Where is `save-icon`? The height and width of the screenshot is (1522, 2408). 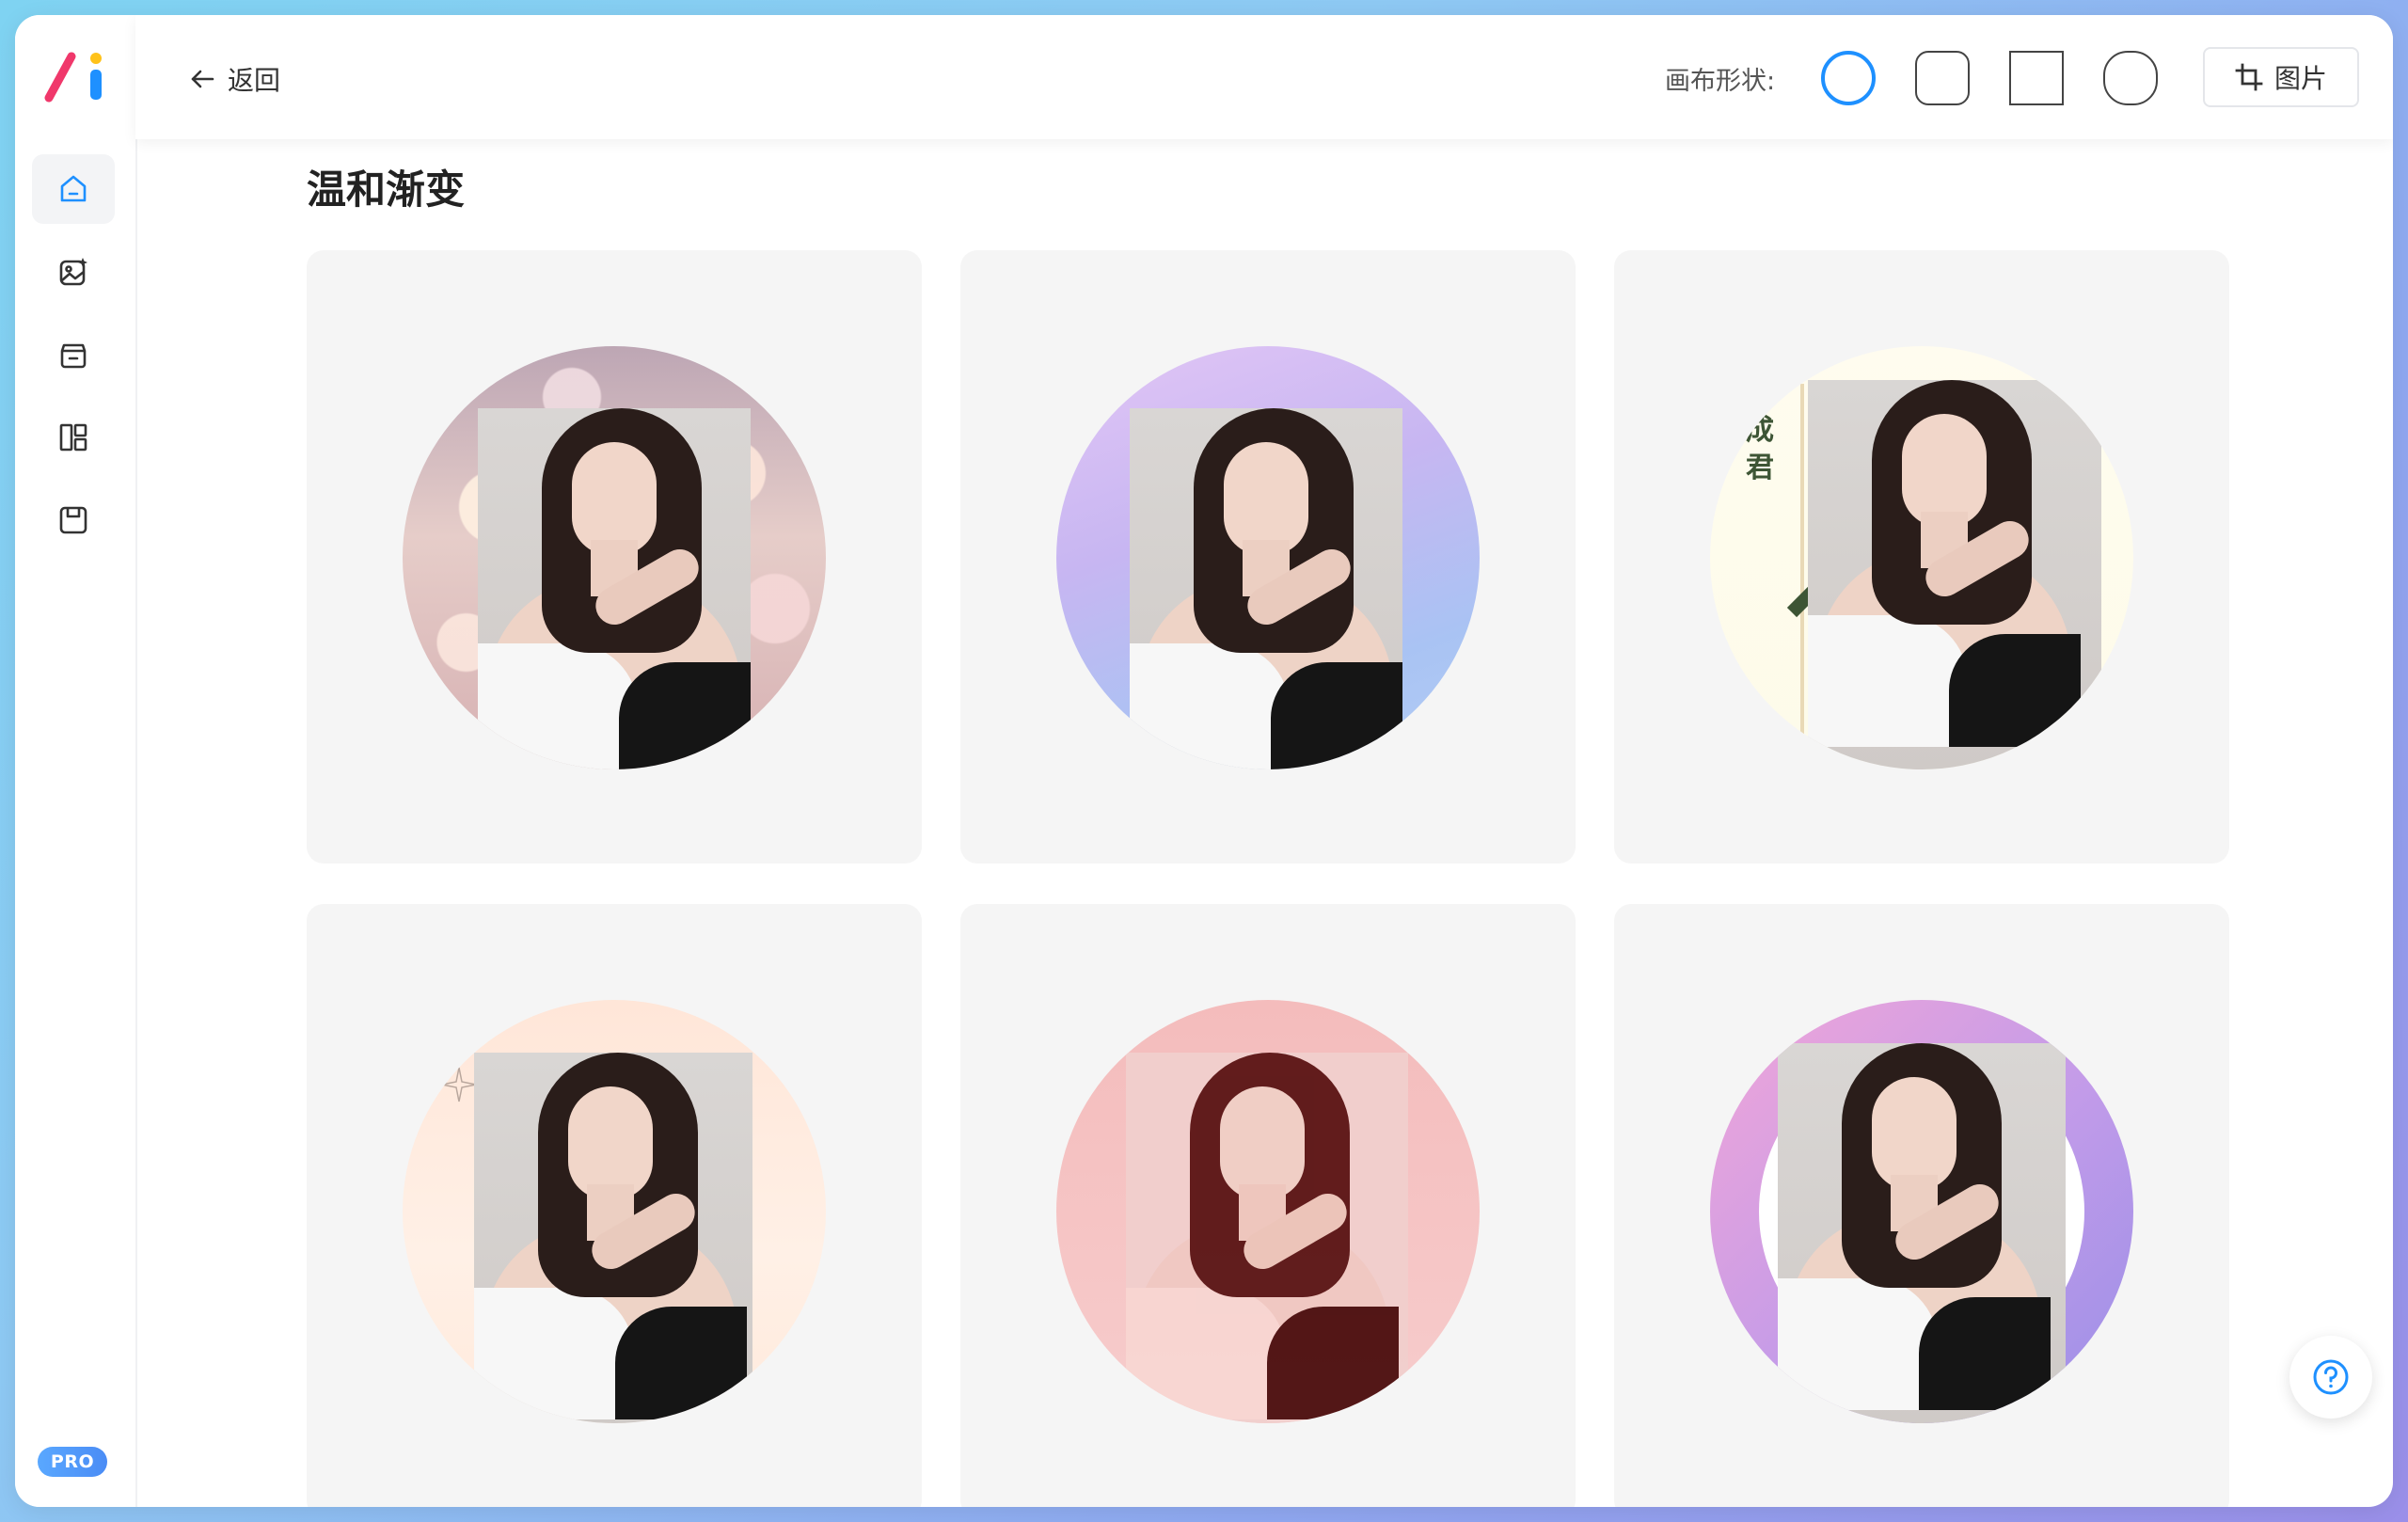
save-icon is located at coordinates (73, 520).